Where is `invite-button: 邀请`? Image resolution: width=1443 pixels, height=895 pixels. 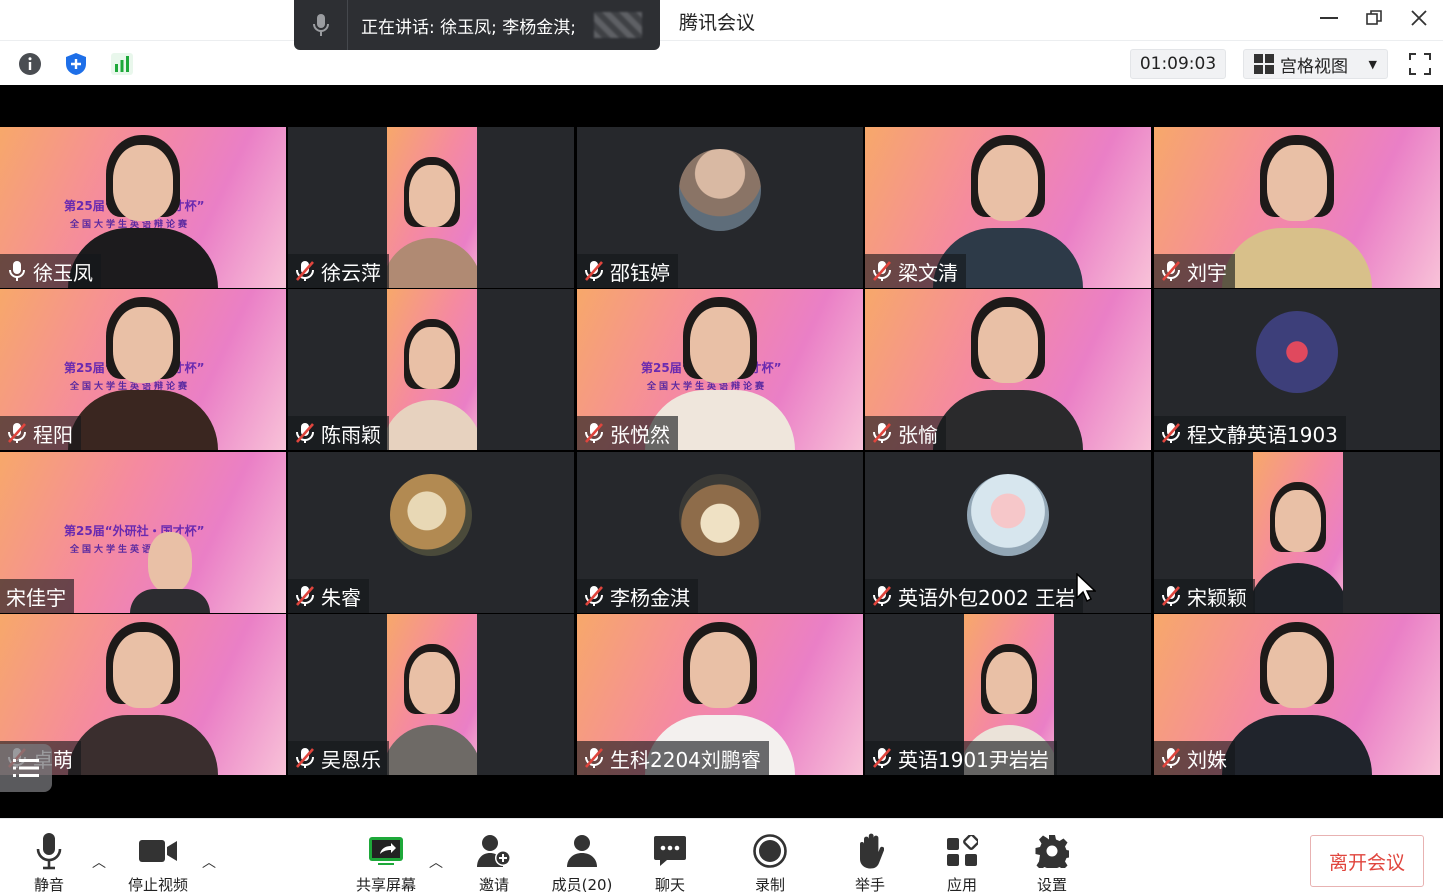 invite-button: 邀请 is located at coordinates (494, 863).